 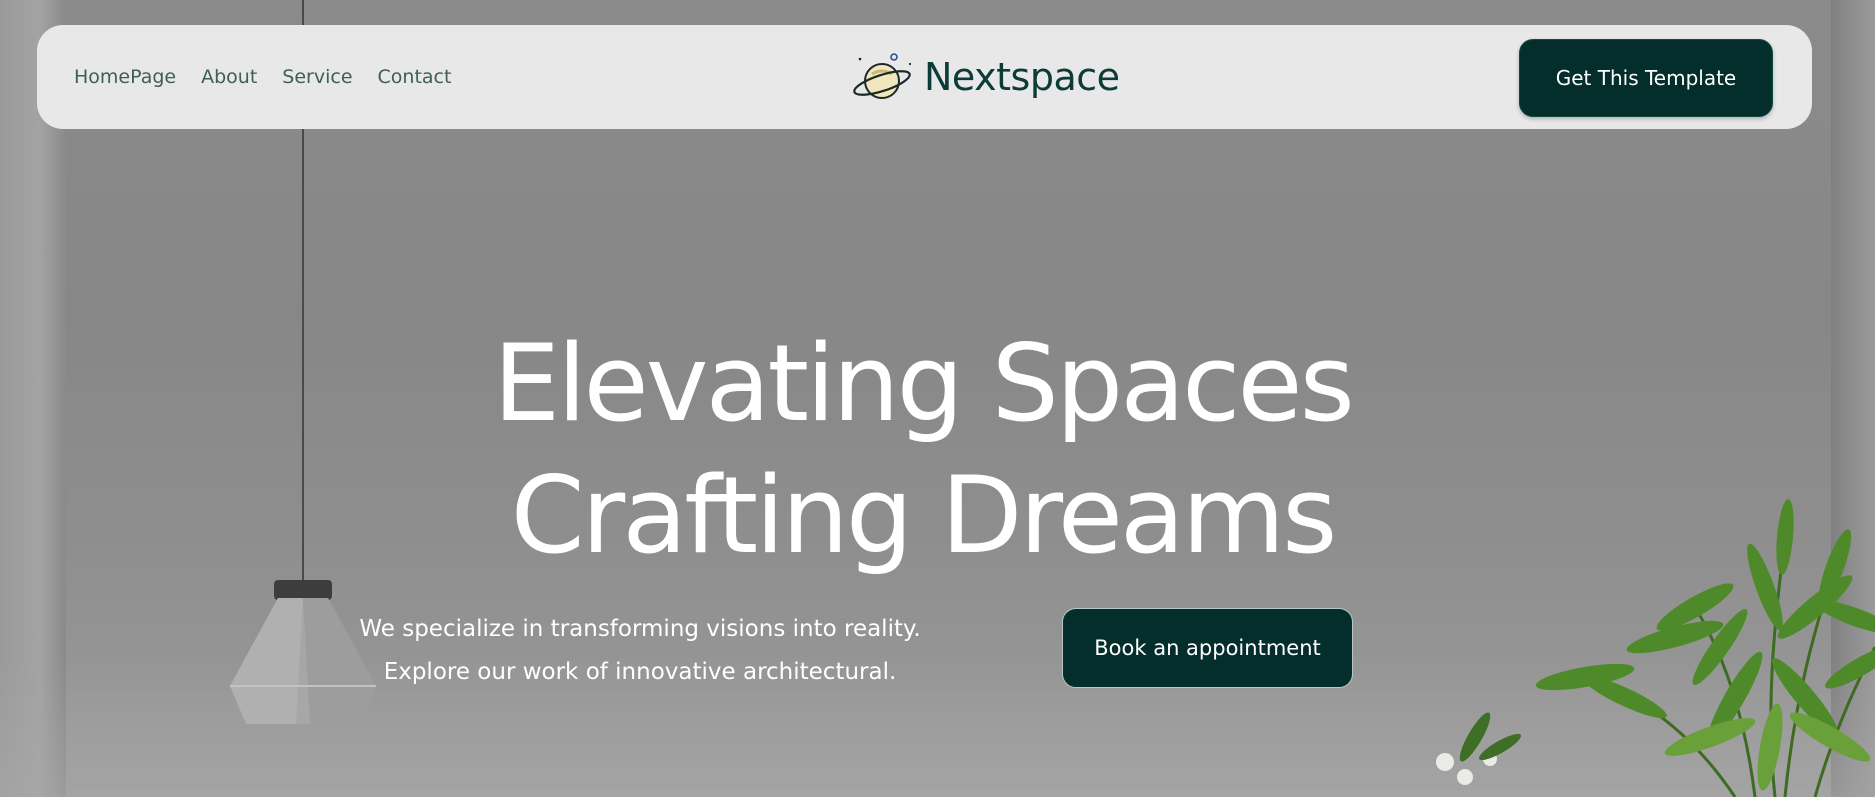 I want to click on nav-link-service: Service, so click(x=317, y=77).